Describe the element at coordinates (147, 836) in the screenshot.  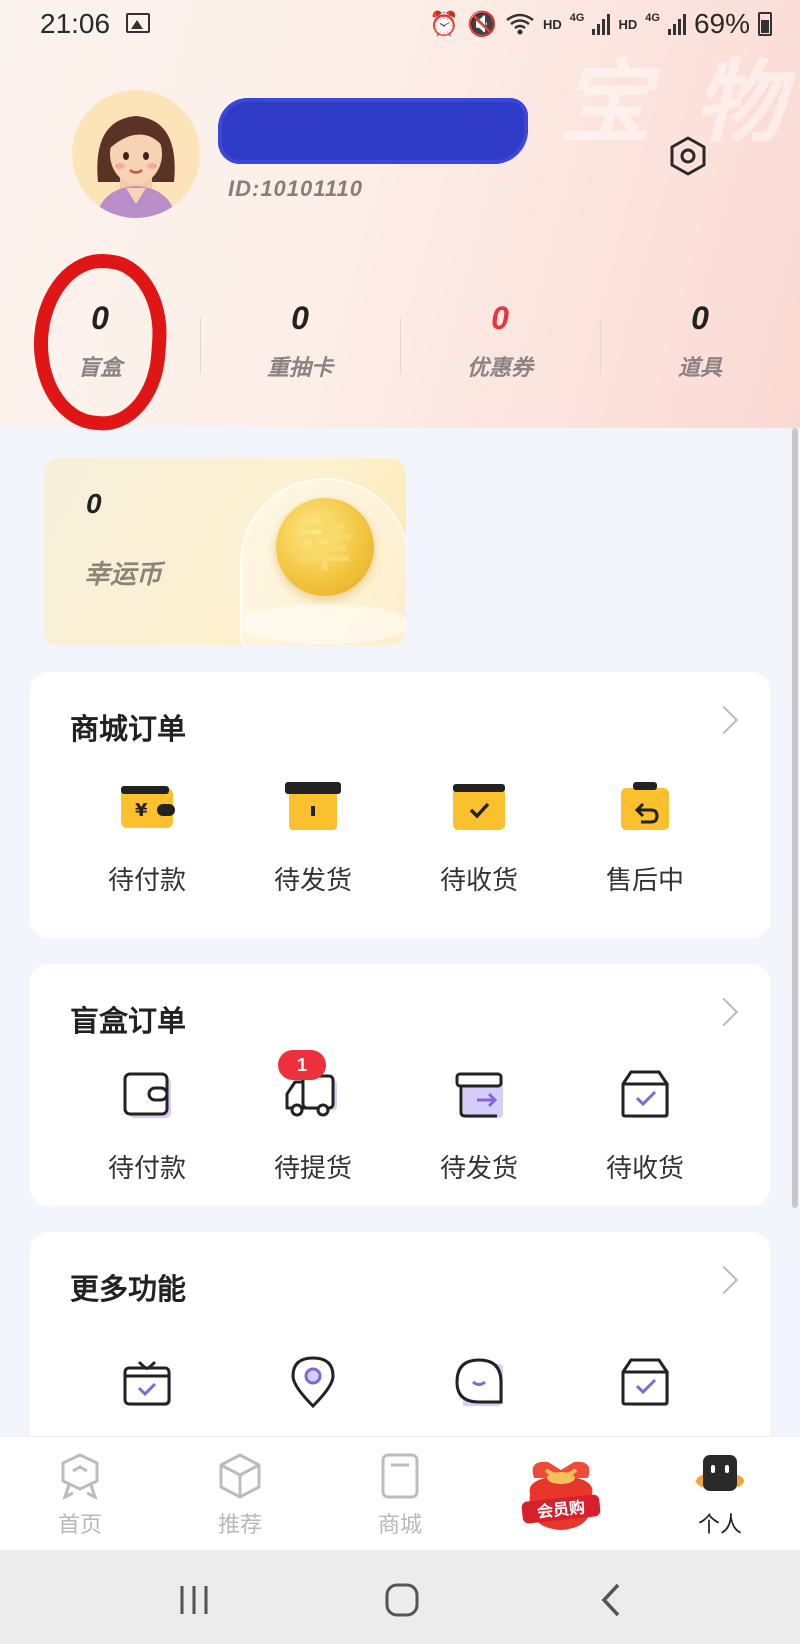
I see `mall-order-pending-payment: ¥ 待付款` at that location.